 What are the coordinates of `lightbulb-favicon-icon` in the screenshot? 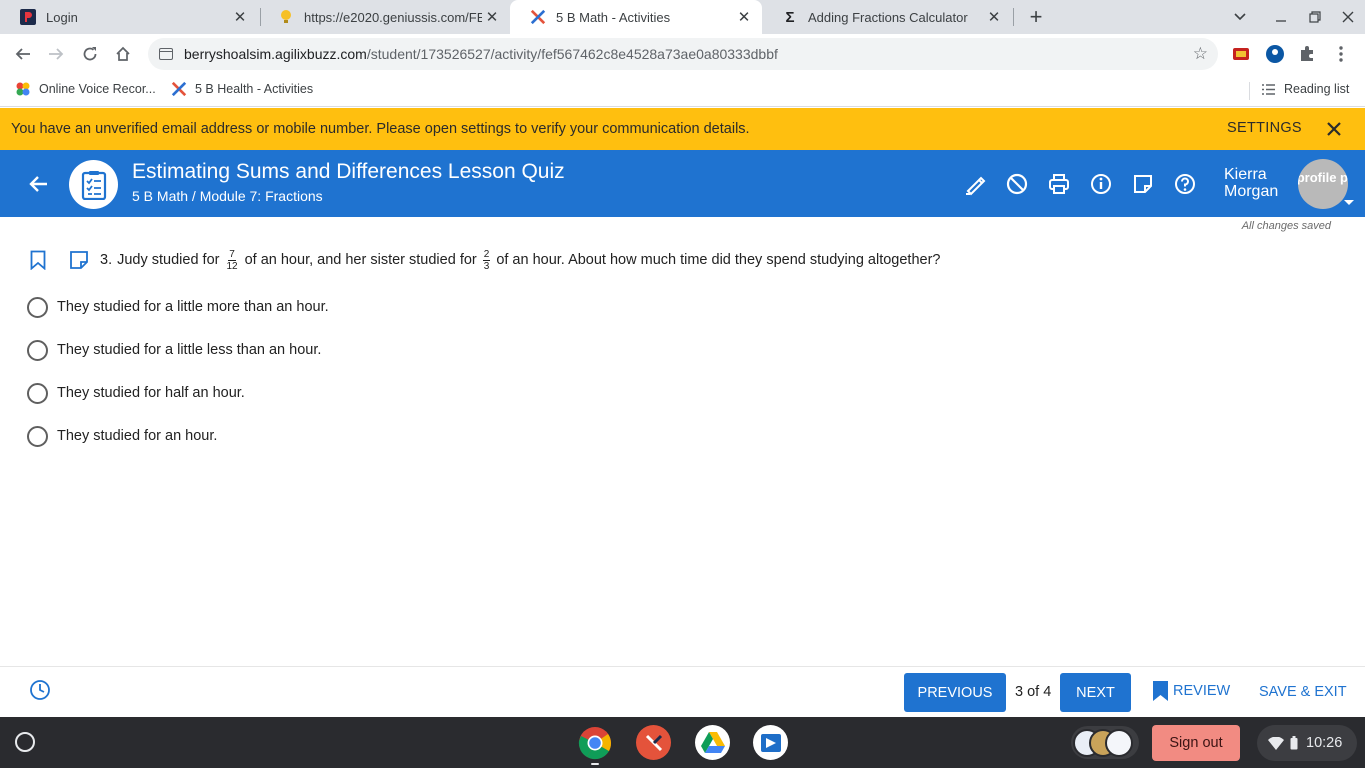 It's located at (286, 17).